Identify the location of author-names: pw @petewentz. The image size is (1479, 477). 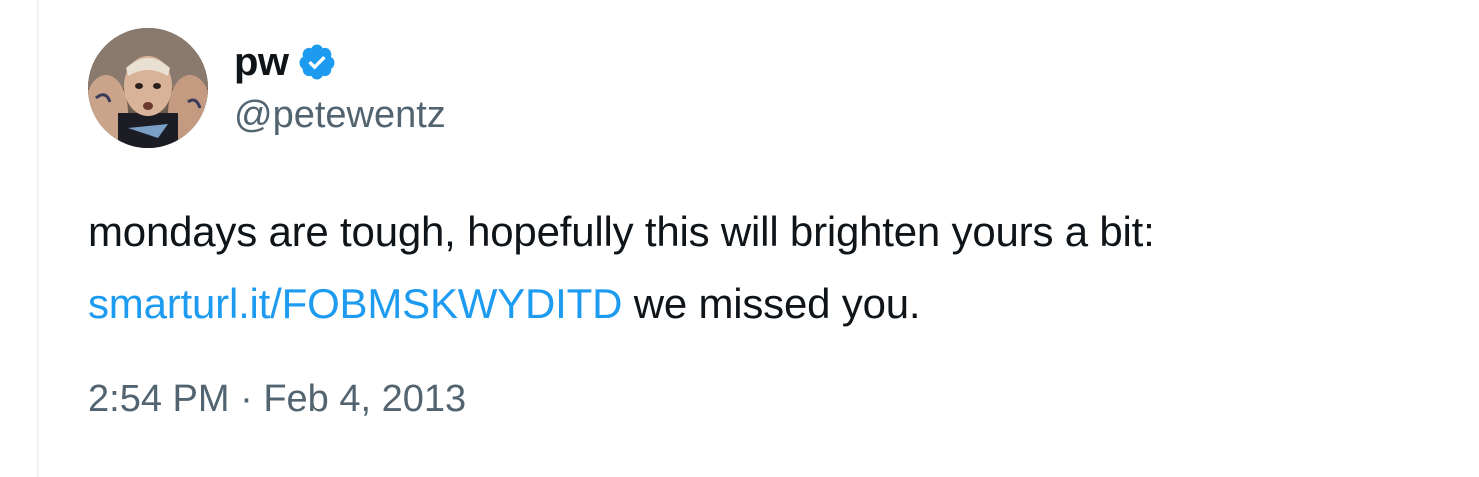
(340, 87).